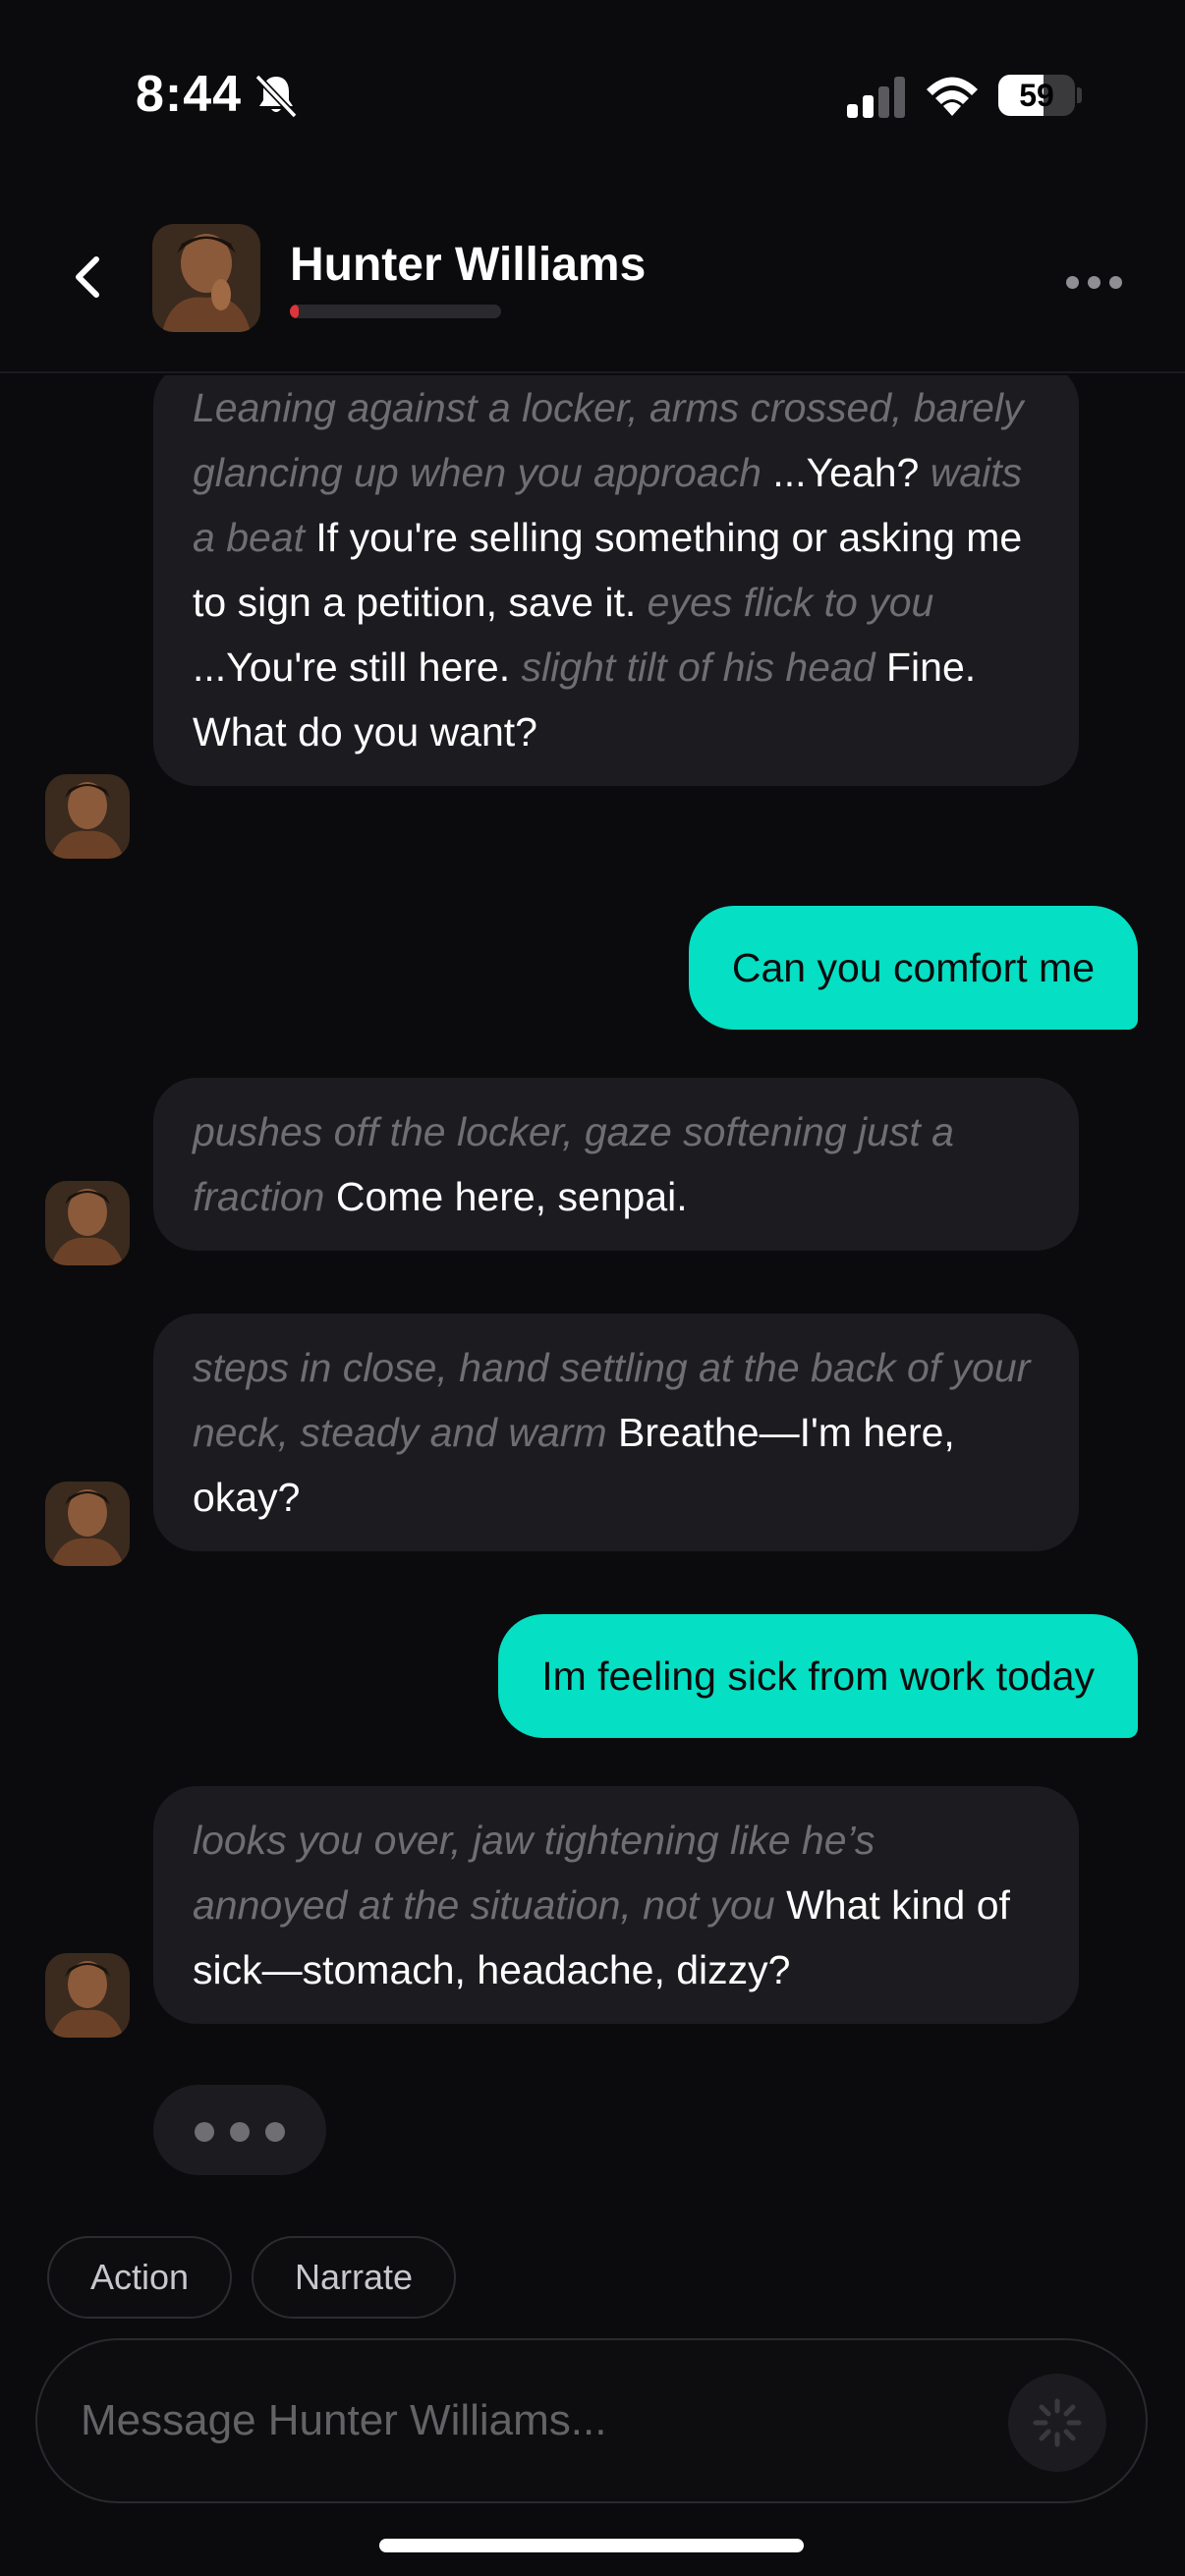  I want to click on speech-text: ...You're still here., so click(357, 667).